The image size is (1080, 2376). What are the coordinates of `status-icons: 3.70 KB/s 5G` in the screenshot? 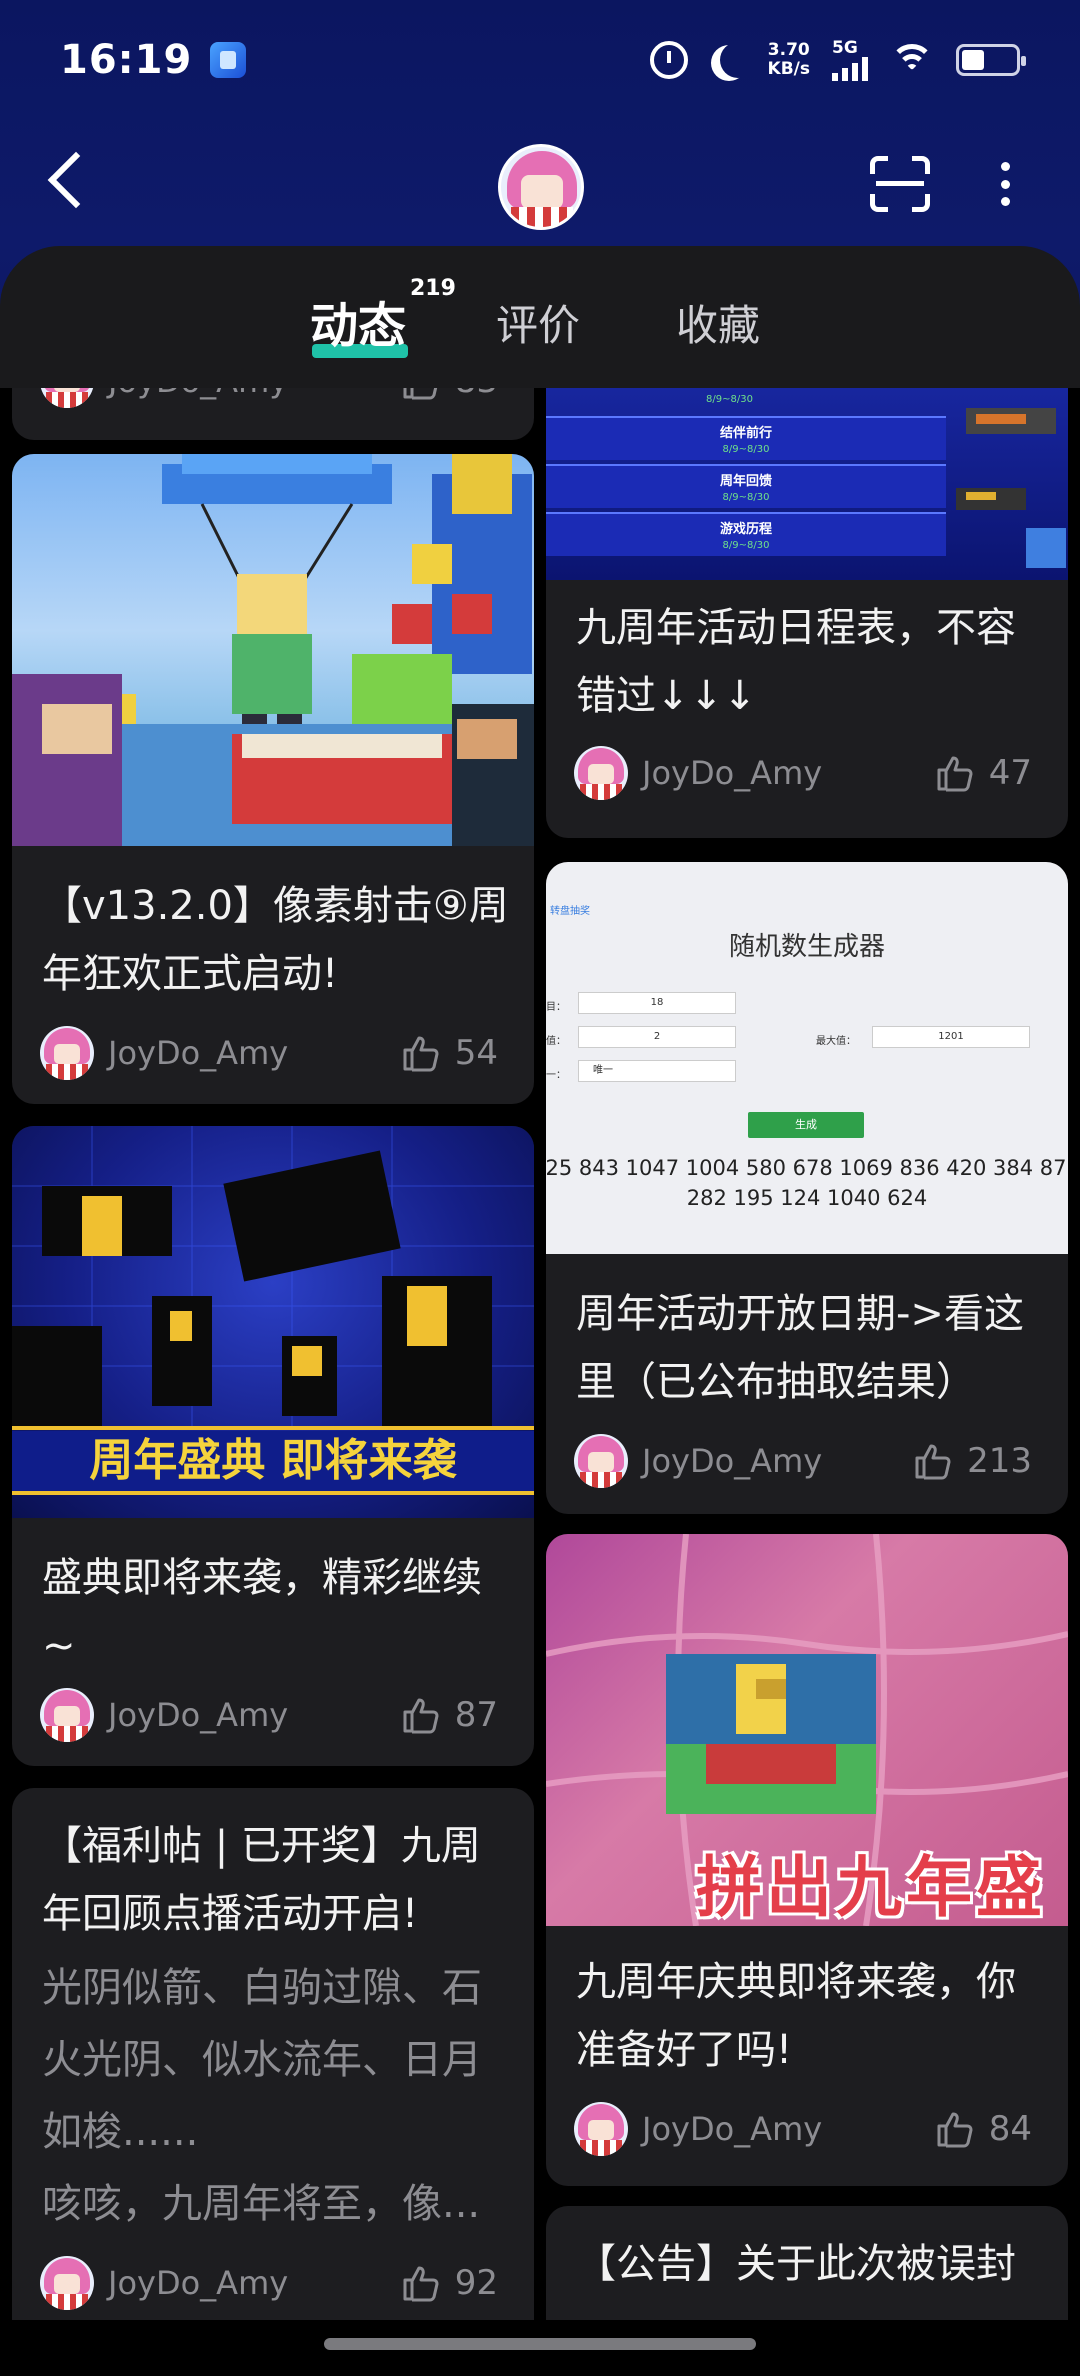 It's located at (837, 60).